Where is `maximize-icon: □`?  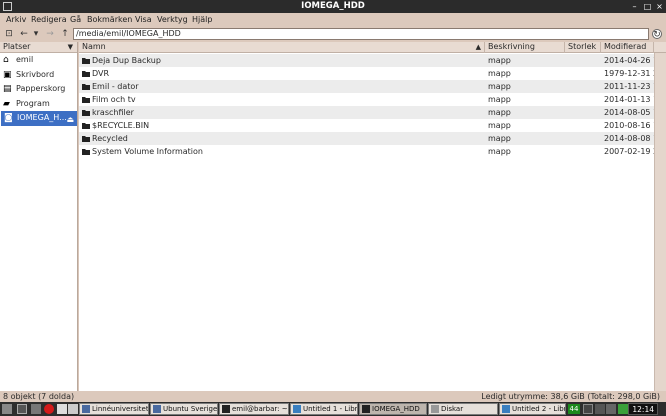 maximize-icon: □ is located at coordinates (647, 6).